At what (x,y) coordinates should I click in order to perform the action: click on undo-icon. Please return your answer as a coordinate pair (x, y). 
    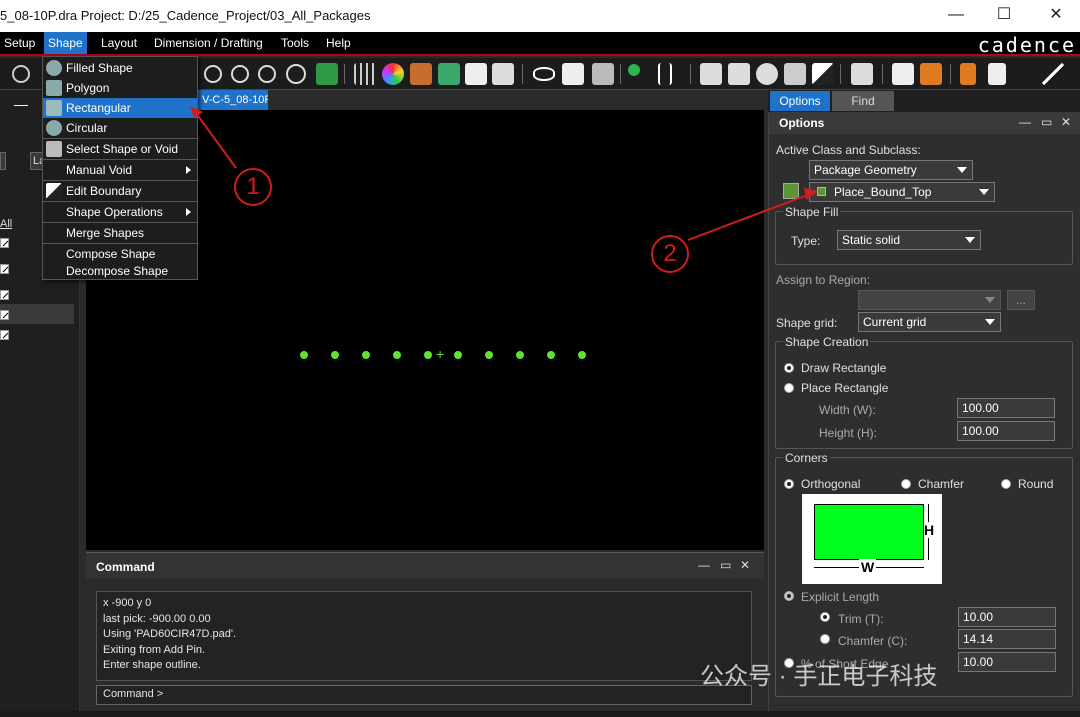
    Looking at the image, I should click on (21, 74).